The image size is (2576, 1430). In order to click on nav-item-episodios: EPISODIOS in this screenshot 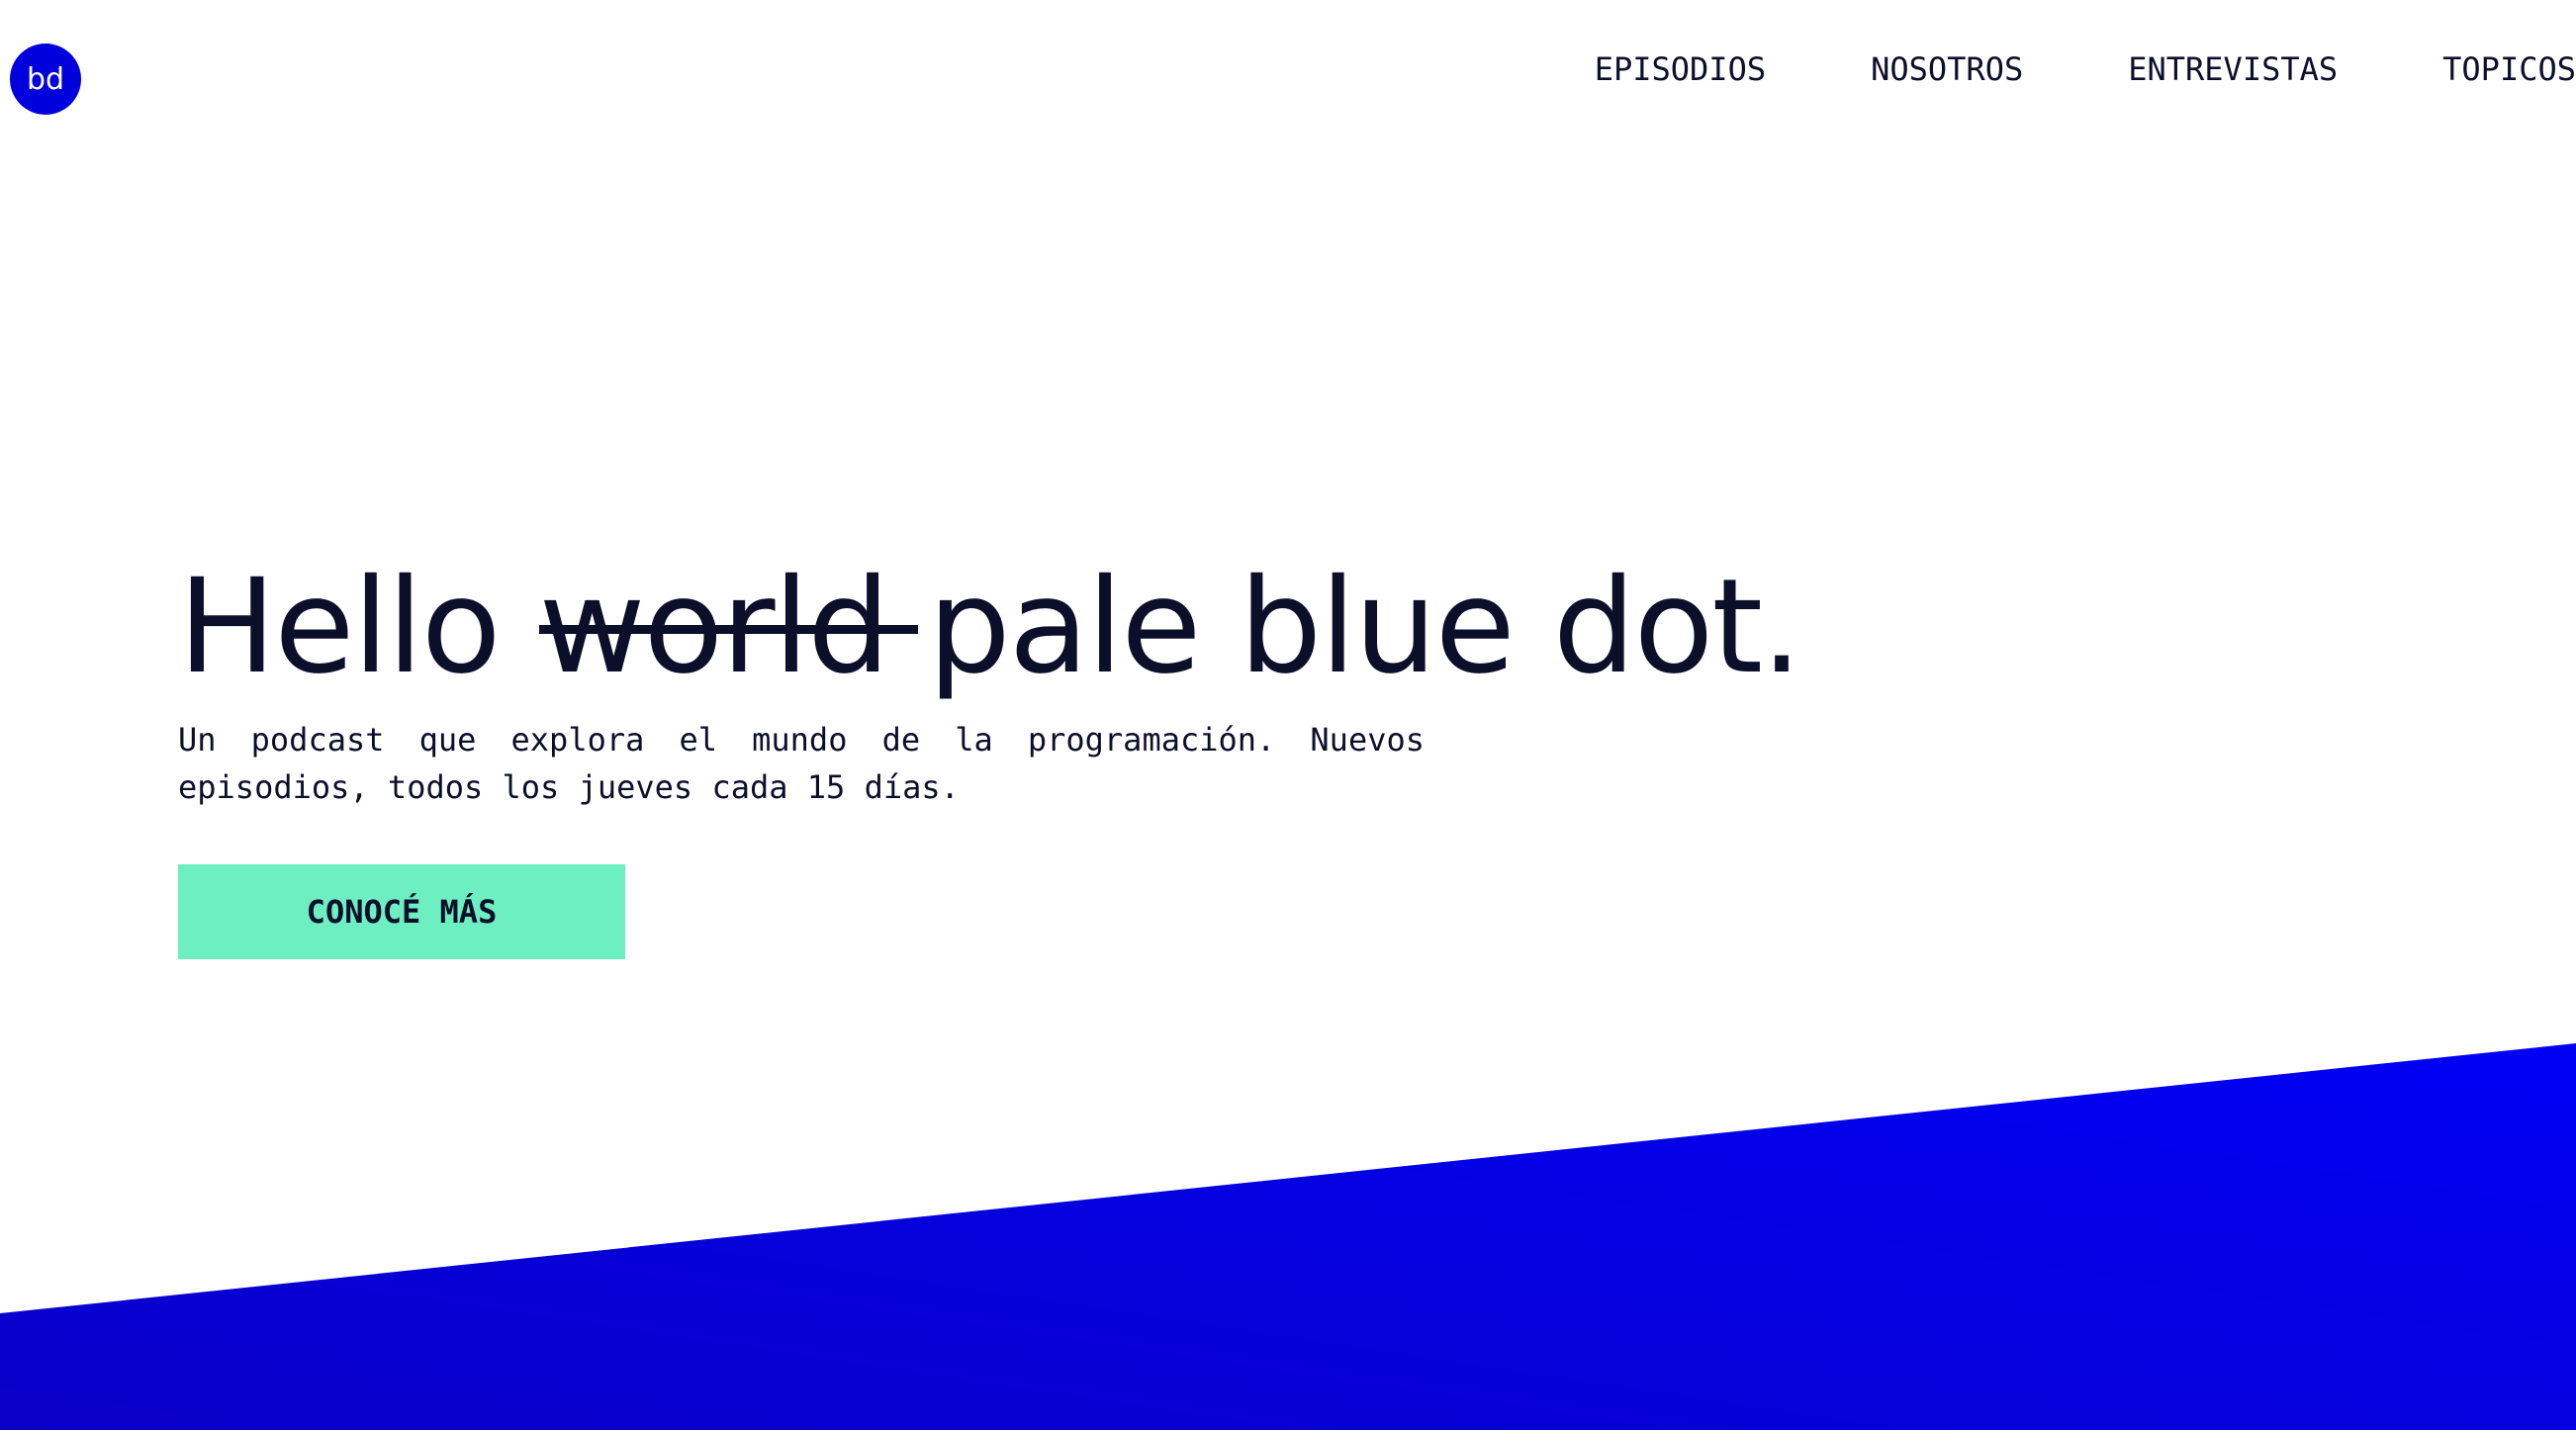, I will do `click(1681, 69)`.